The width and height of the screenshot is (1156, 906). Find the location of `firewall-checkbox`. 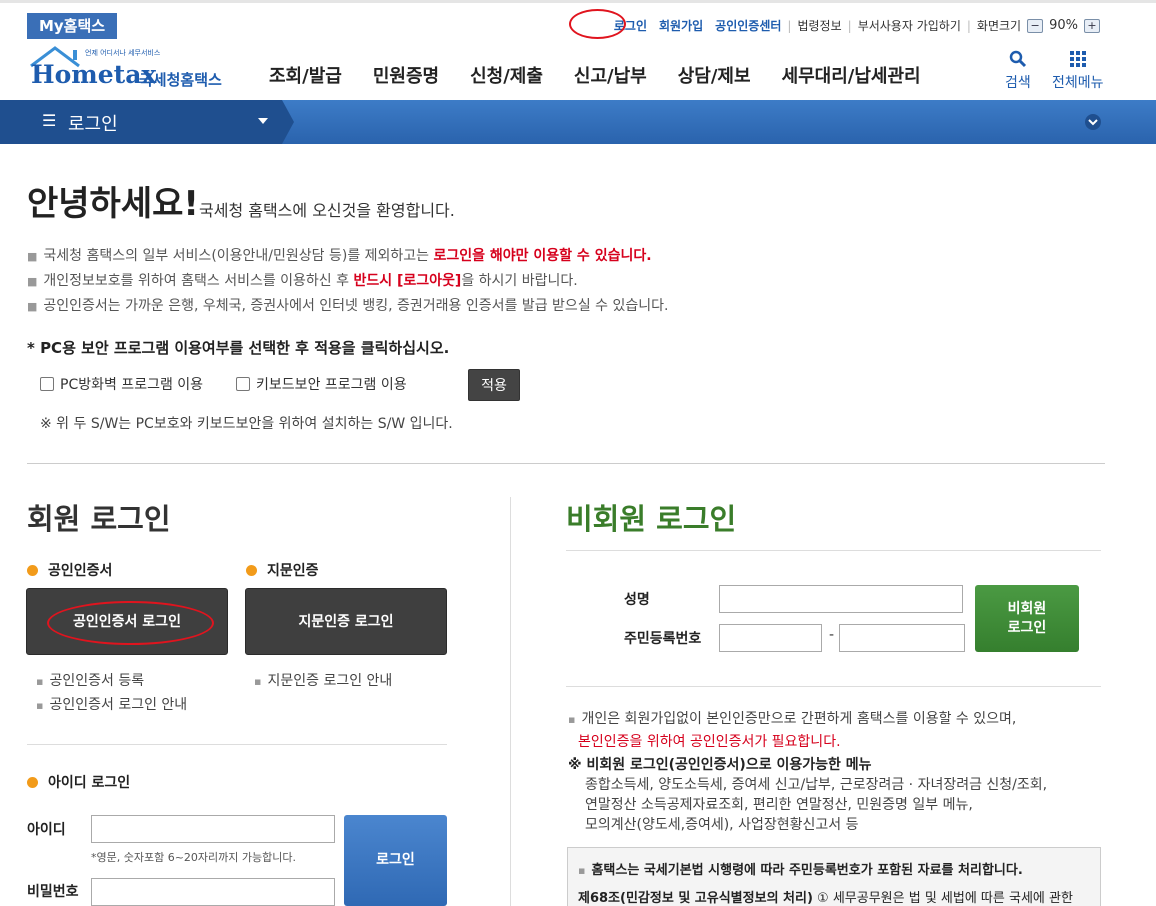

firewall-checkbox is located at coordinates (47, 384).